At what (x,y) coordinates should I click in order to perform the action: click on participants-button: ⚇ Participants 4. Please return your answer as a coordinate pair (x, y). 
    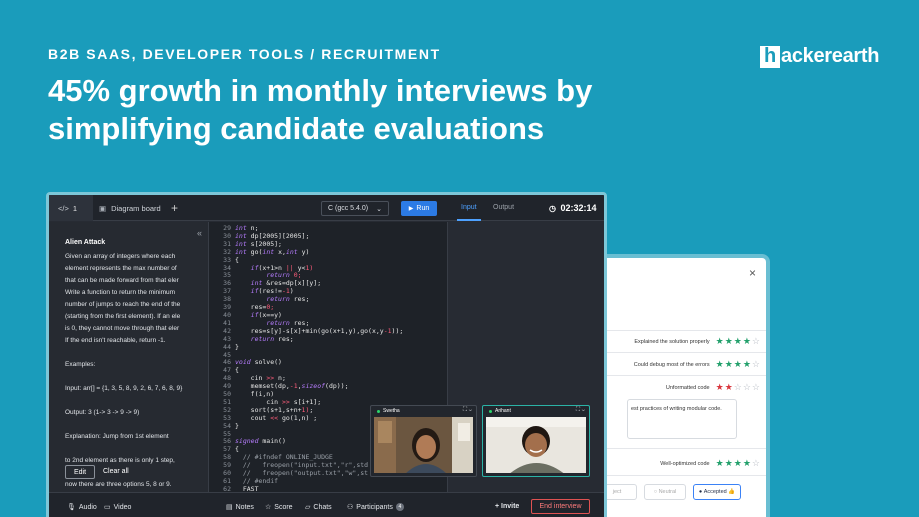
    Looking at the image, I should click on (375, 507).